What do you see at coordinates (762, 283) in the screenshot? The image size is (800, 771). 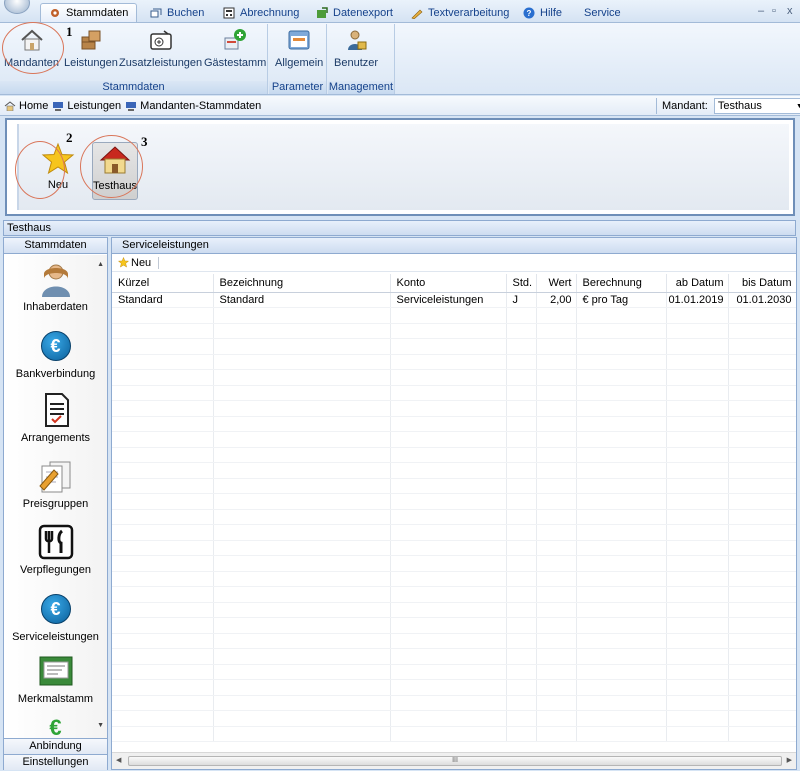 I see `column-header: bis Datum` at bounding box center [762, 283].